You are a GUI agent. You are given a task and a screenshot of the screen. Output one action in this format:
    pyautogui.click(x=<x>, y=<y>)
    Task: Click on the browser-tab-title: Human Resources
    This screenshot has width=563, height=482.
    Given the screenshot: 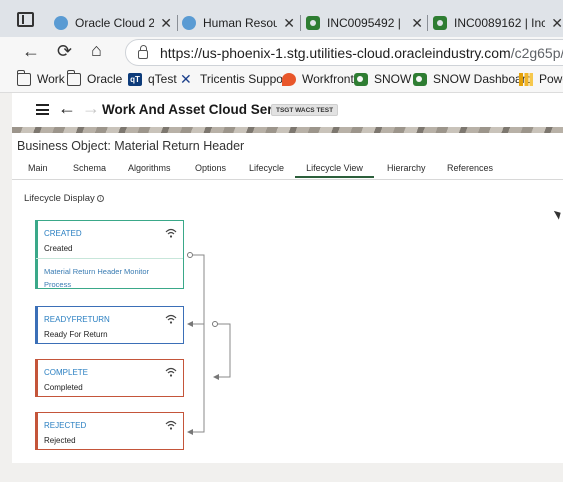 What is the action you would take?
    pyautogui.click(x=240, y=23)
    